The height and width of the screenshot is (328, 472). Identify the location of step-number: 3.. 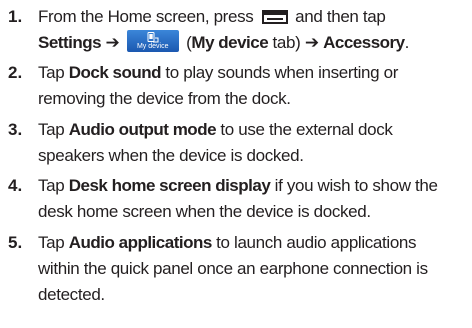
(15, 129).